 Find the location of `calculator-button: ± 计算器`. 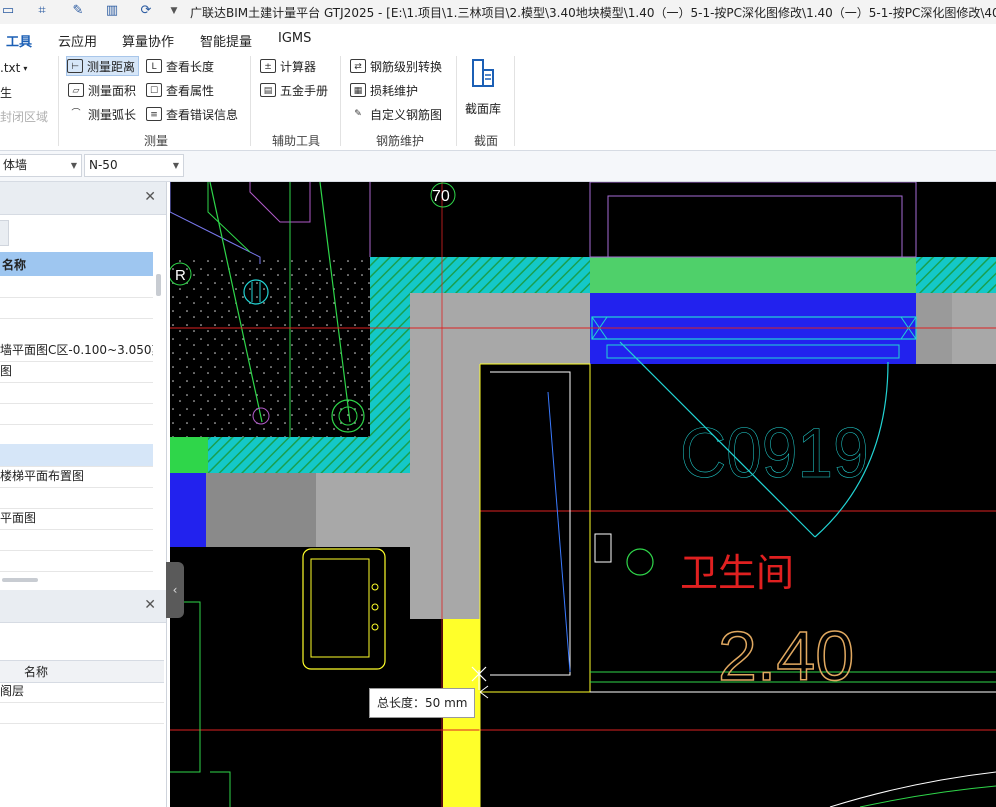

calculator-button: ± 计算器 is located at coordinates (288, 66).